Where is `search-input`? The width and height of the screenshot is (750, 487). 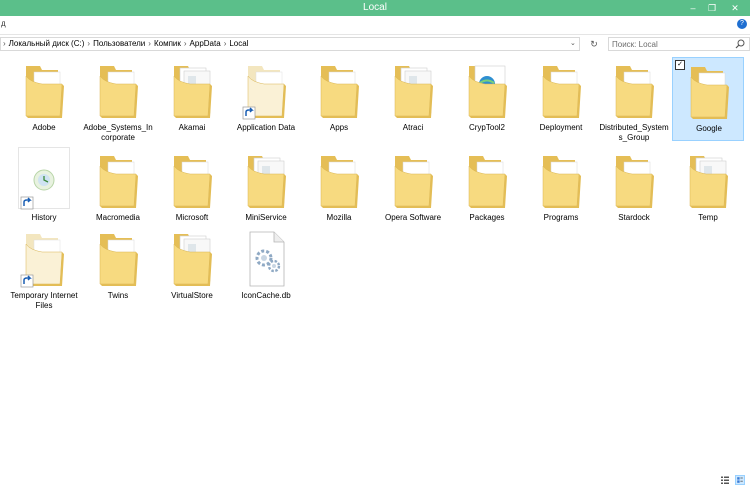 search-input is located at coordinates (672, 44).